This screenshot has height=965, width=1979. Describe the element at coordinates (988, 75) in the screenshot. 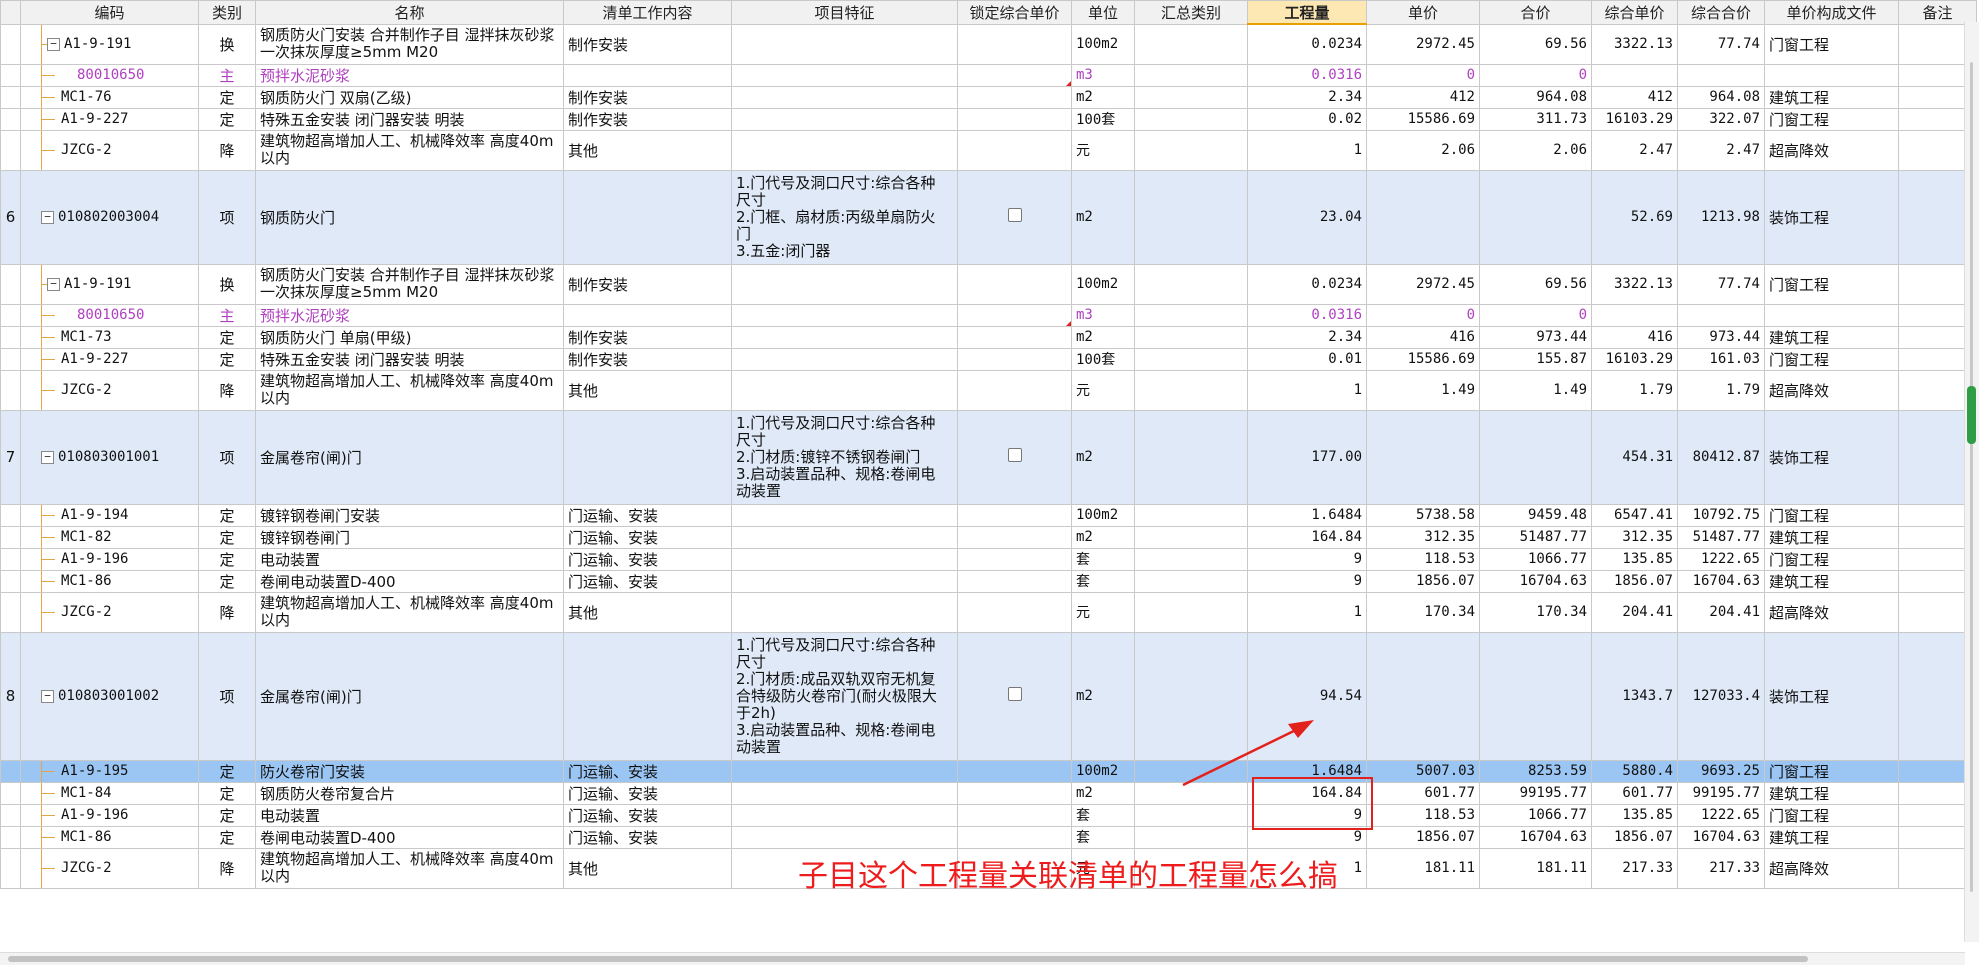

I see `table-row: 80010650 主预拌水泥砂浆 m3 0.0316 0 0` at that location.